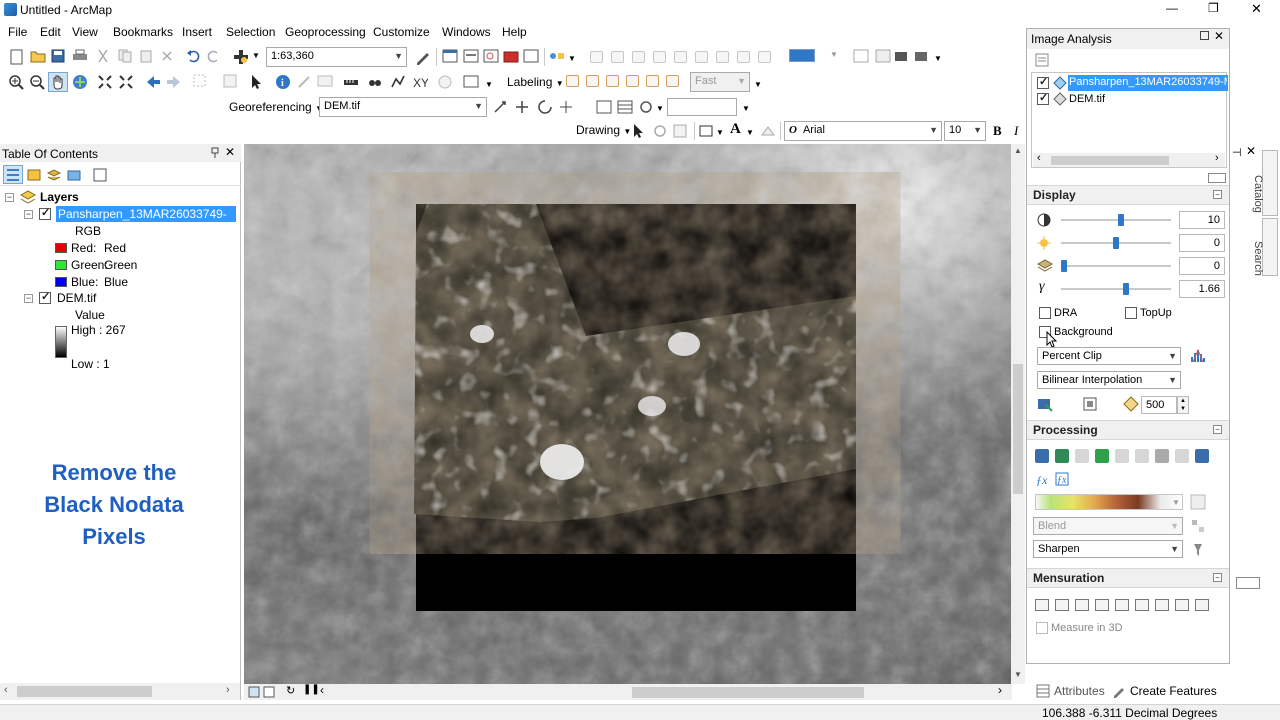  Describe the element at coordinates (1018, 150) in the screenshot. I see `scroll-up-icon: ▲` at that location.